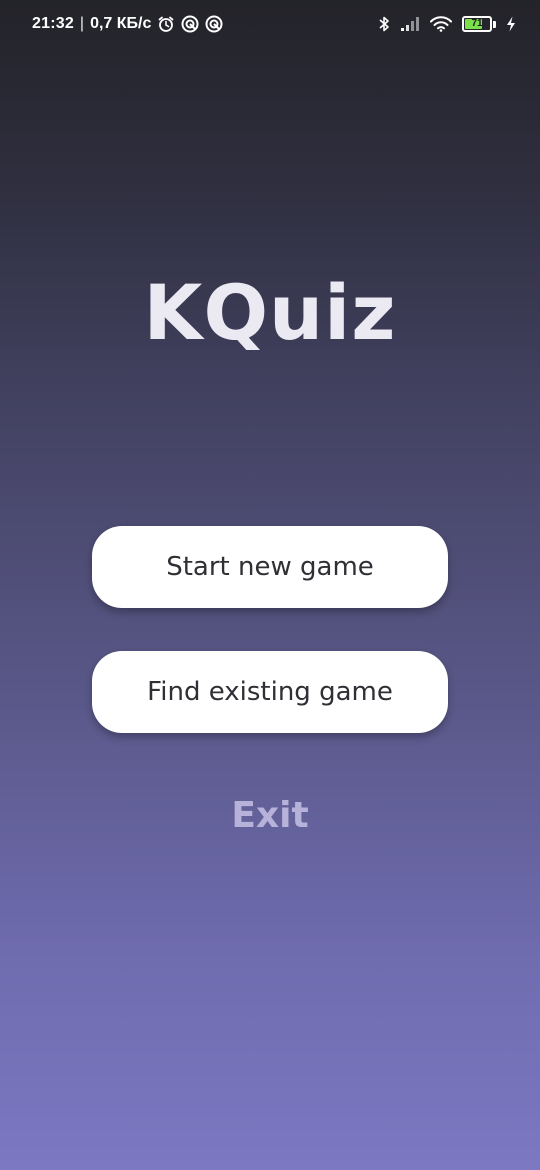 The width and height of the screenshot is (540, 1170). I want to click on battery-tip, so click(494, 24).